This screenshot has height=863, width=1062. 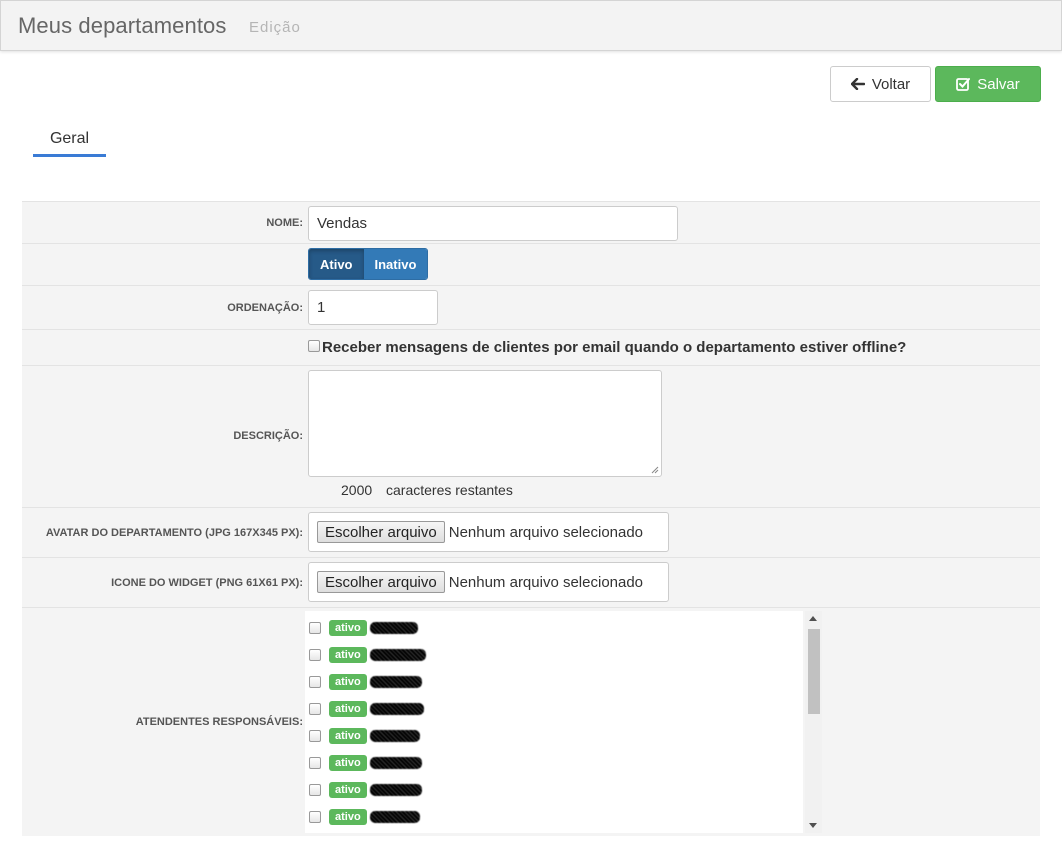 I want to click on check-square-icon, so click(x=963, y=84).